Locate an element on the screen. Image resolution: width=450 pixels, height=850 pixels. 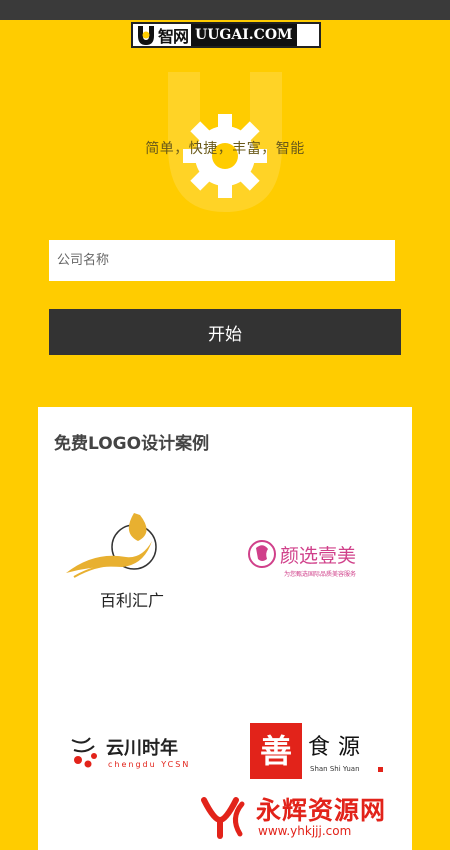
case-item: 颜选壹美 为您甄选国际品质美容服务 is located at coordinates (323, 562).